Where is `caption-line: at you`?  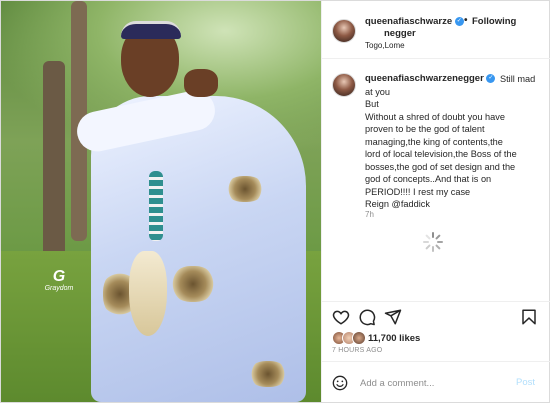
caption-line: at you is located at coordinates (378, 91).